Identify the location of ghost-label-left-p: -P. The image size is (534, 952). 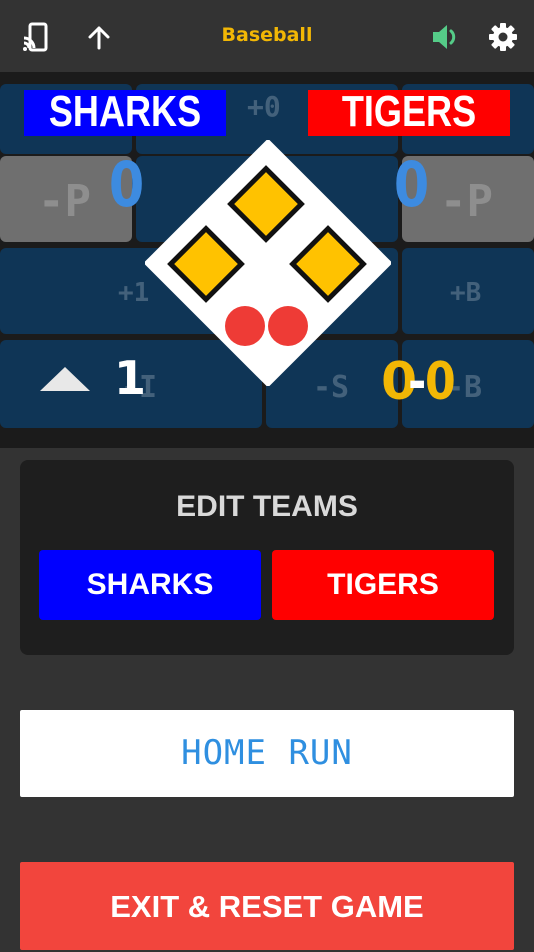
(64, 201).